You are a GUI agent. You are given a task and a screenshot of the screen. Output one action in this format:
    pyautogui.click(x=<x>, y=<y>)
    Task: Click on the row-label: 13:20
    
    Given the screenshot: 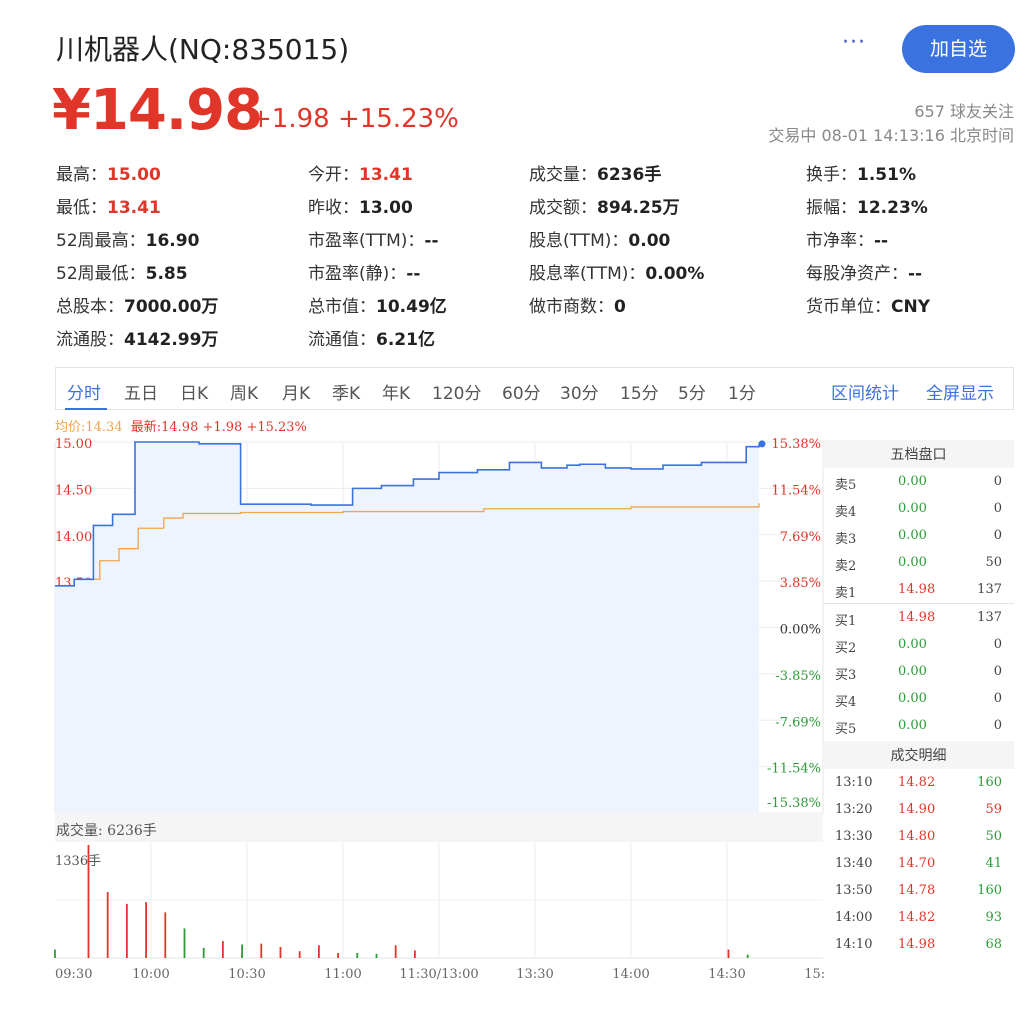 What is the action you would take?
    pyautogui.click(x=854, y=809)
    